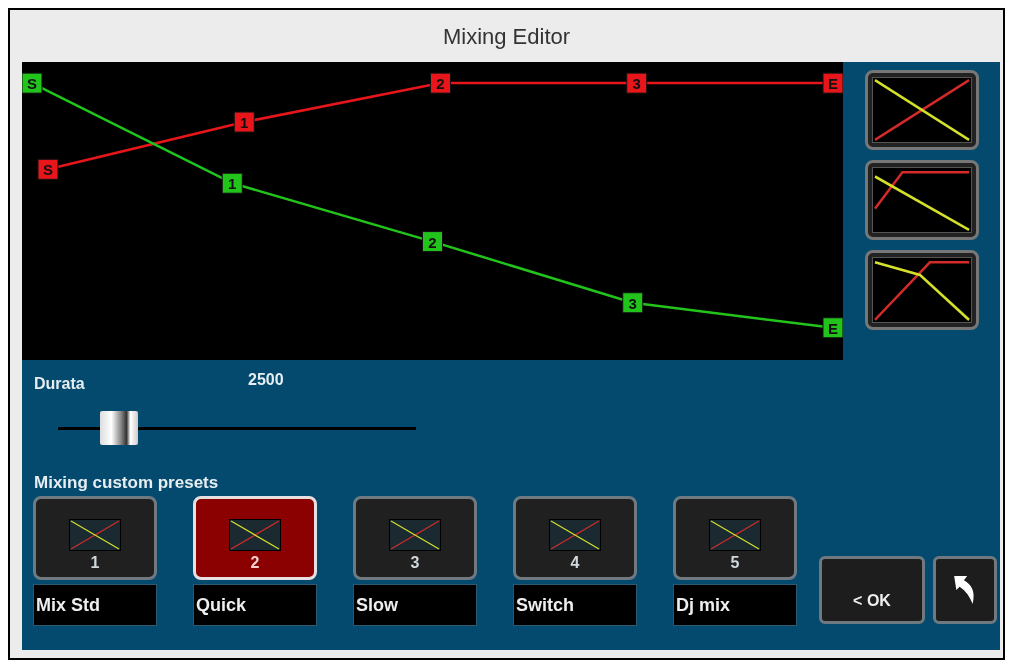  Describe the element at coordinates (575, 605) in the screenshot. I see `preset-name-field: Switch` at that location.